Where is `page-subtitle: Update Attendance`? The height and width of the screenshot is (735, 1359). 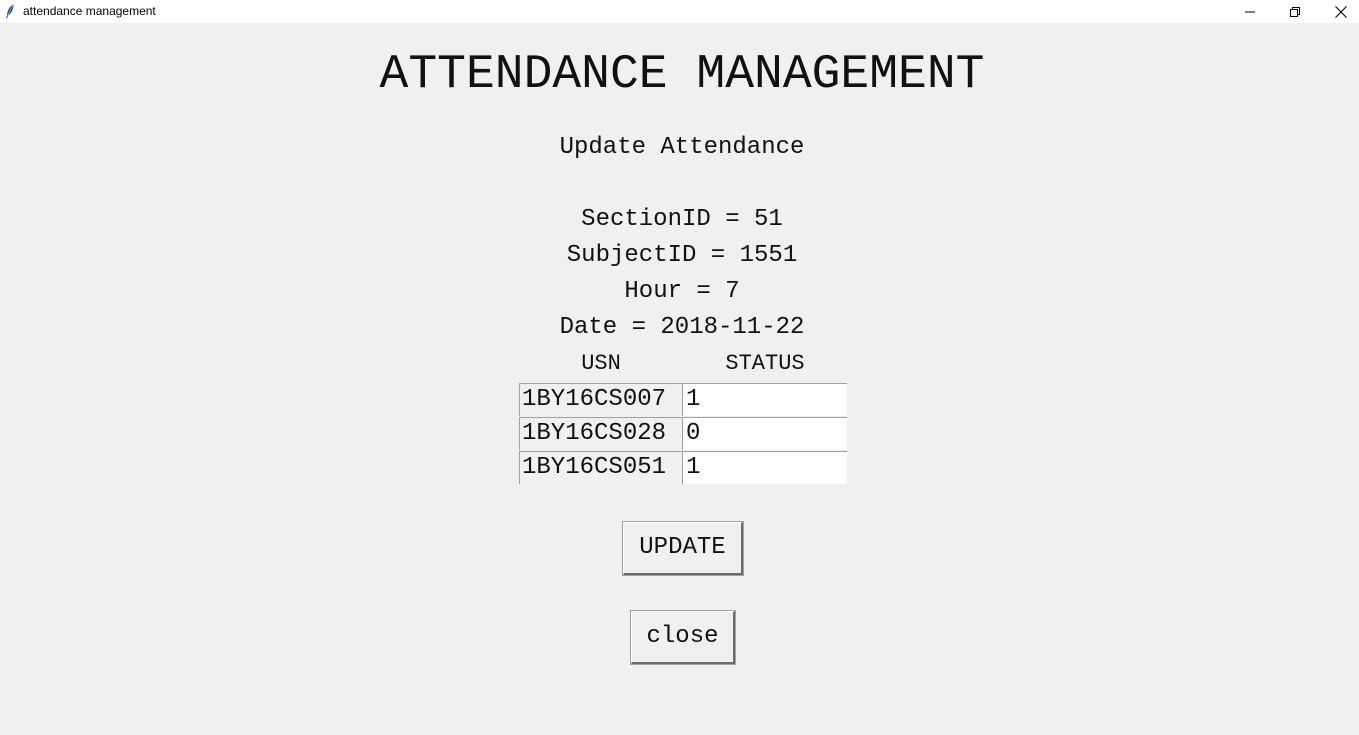
page-subtitle: Update Attendance is located at coordinates (682, 147).